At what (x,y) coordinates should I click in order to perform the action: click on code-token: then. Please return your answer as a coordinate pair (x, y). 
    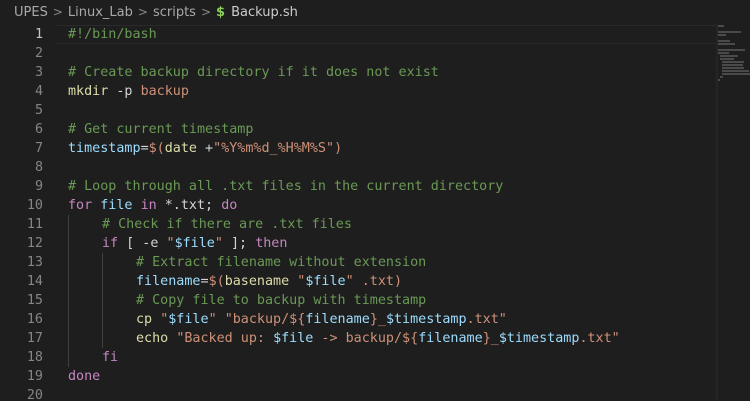
    Looking at the image, I should click on (271, 243).